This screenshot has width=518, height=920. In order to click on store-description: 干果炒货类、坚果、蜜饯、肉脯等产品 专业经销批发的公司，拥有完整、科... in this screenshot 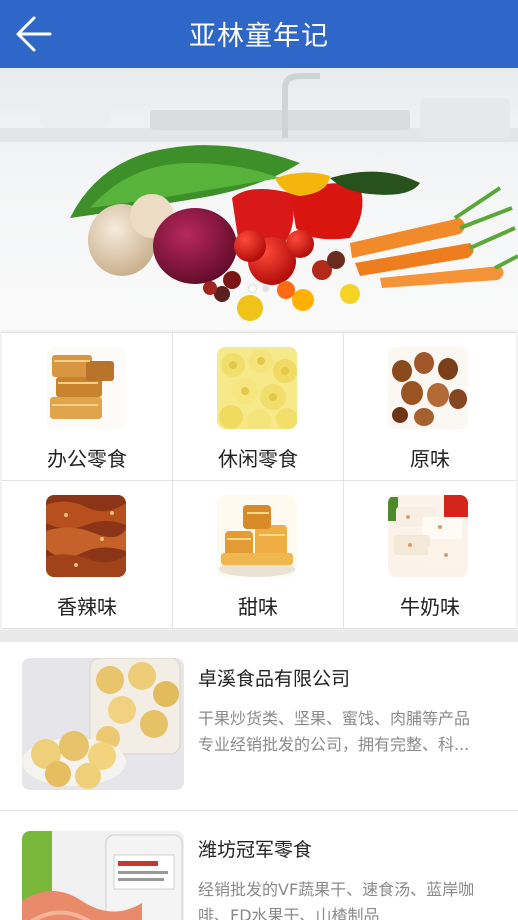, I will do `click(348, 732)`.